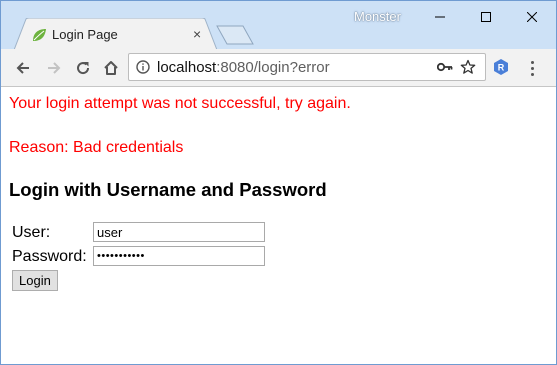  Describe the element at coordinates (377, 16) in the screenshot. I see `profile-name: Monster` at that location.